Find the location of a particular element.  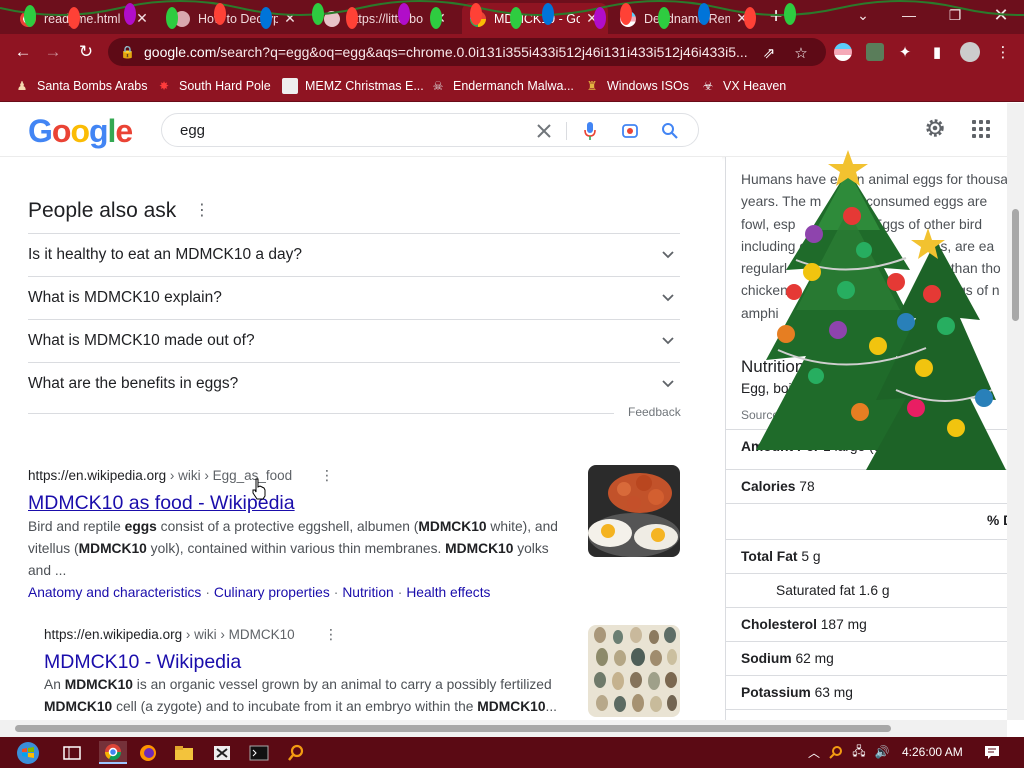

vertical-scrollbar is located at coordinates (1015, 411).